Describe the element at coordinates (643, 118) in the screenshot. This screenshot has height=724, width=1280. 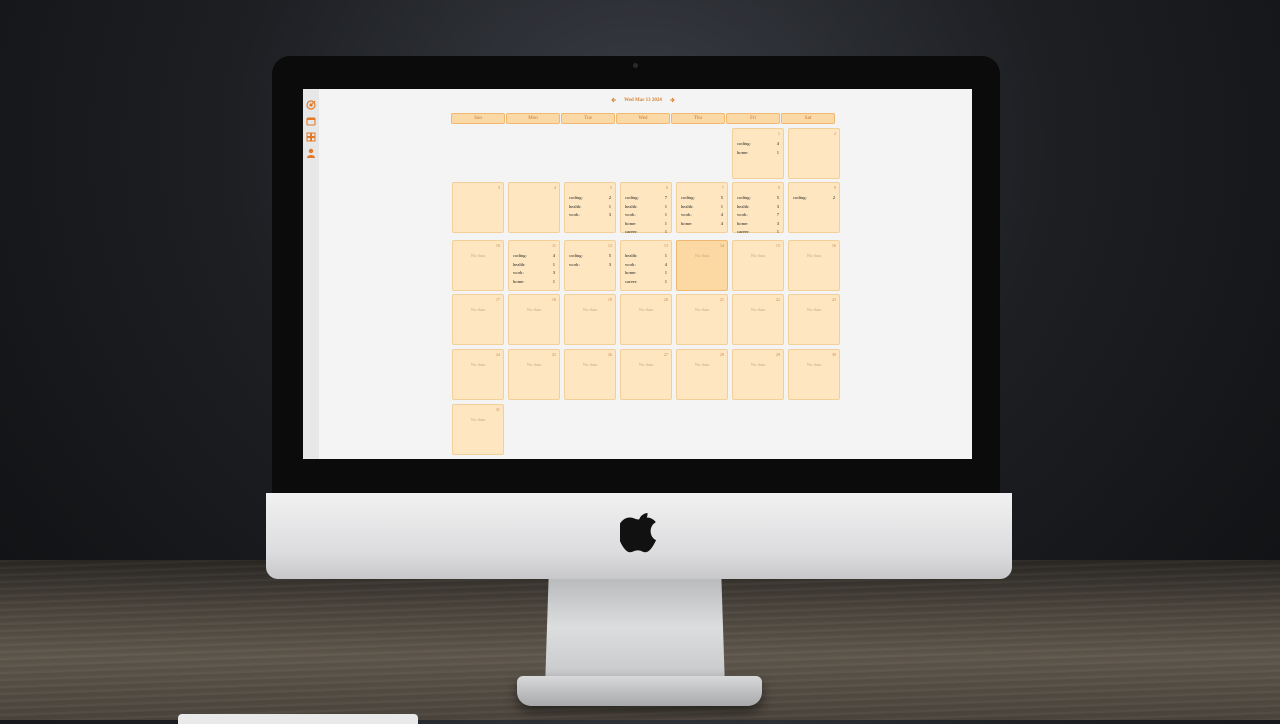
I see `weekday-wed: Wed` at that location.